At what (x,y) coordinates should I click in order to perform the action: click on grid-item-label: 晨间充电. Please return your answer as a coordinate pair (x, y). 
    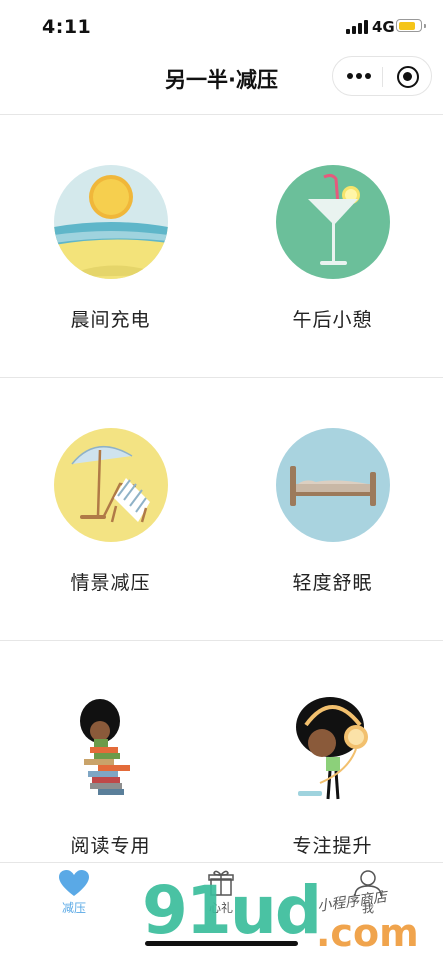
    Looking at the image, I should click on (110, 320).